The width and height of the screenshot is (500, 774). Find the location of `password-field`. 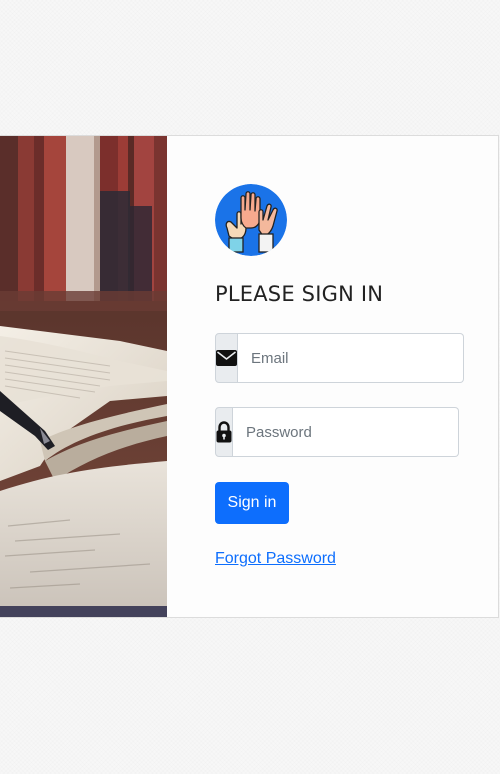

password-field is located at coordinates (346, 432).